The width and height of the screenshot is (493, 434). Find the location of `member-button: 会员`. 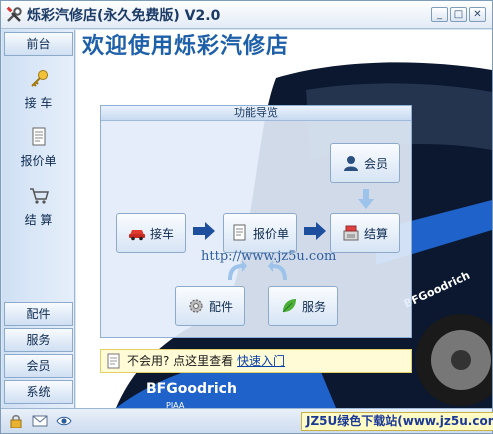

member-button: 会员 is located at coordinates (365, 163).